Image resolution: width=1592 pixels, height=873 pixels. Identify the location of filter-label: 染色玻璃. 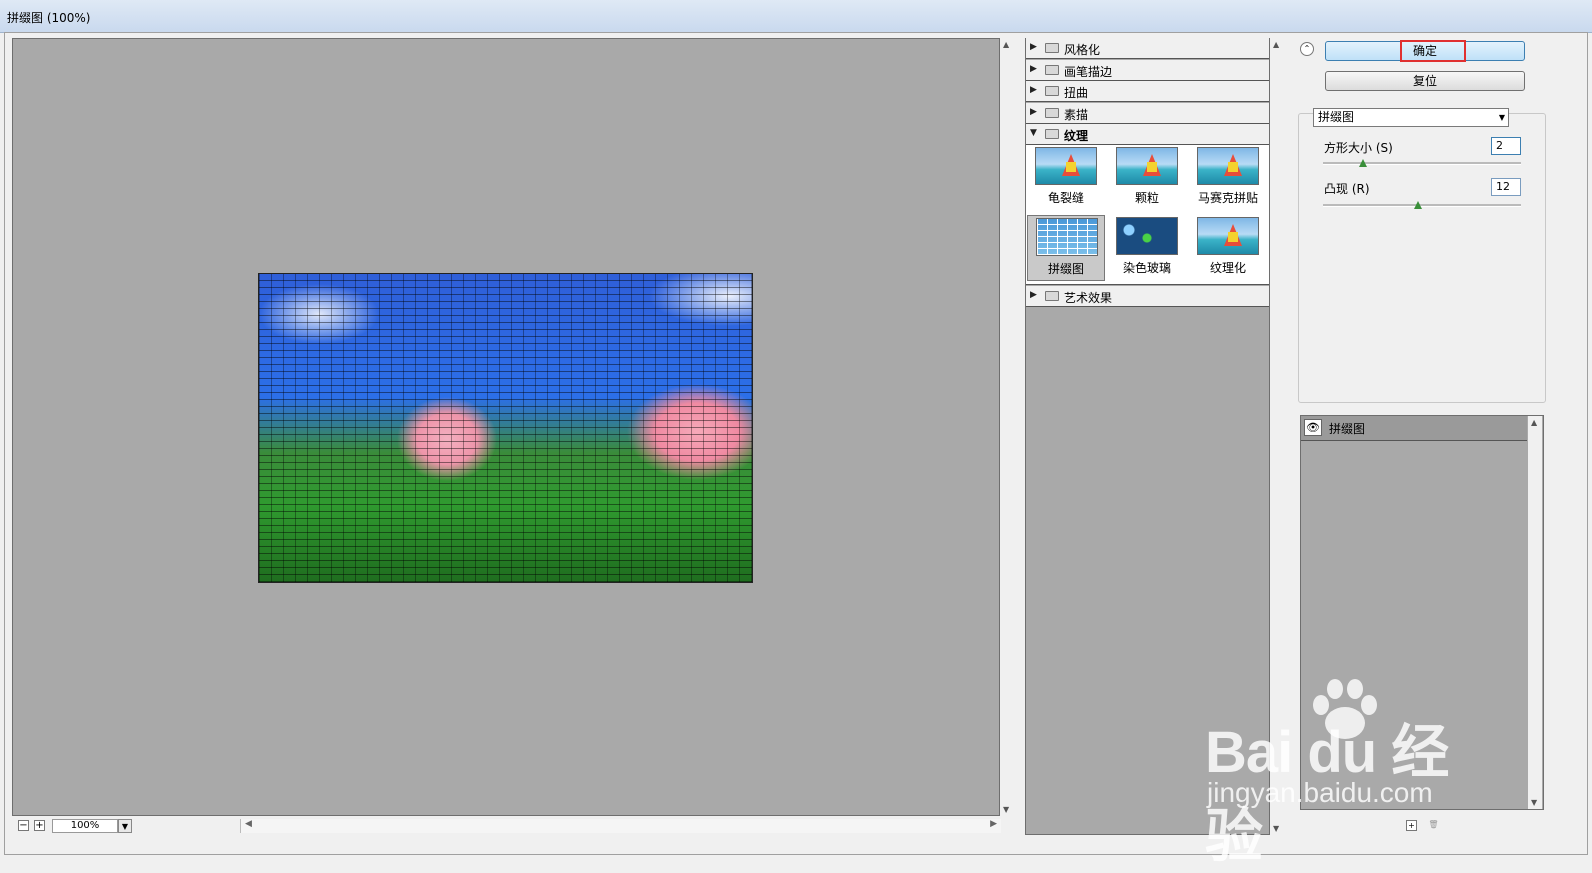
(1146, 268).